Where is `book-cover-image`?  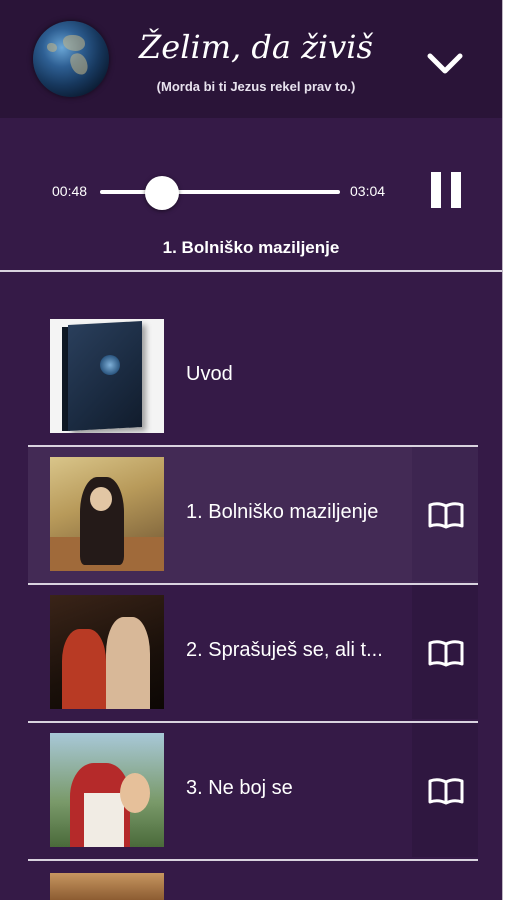 book-cover-image is located at coordinates (107, 376).